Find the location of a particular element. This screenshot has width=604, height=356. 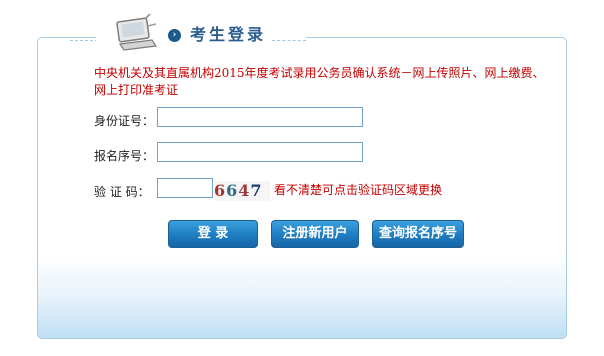

register-button: 注册新用户 is located at coordinates (315, 234).